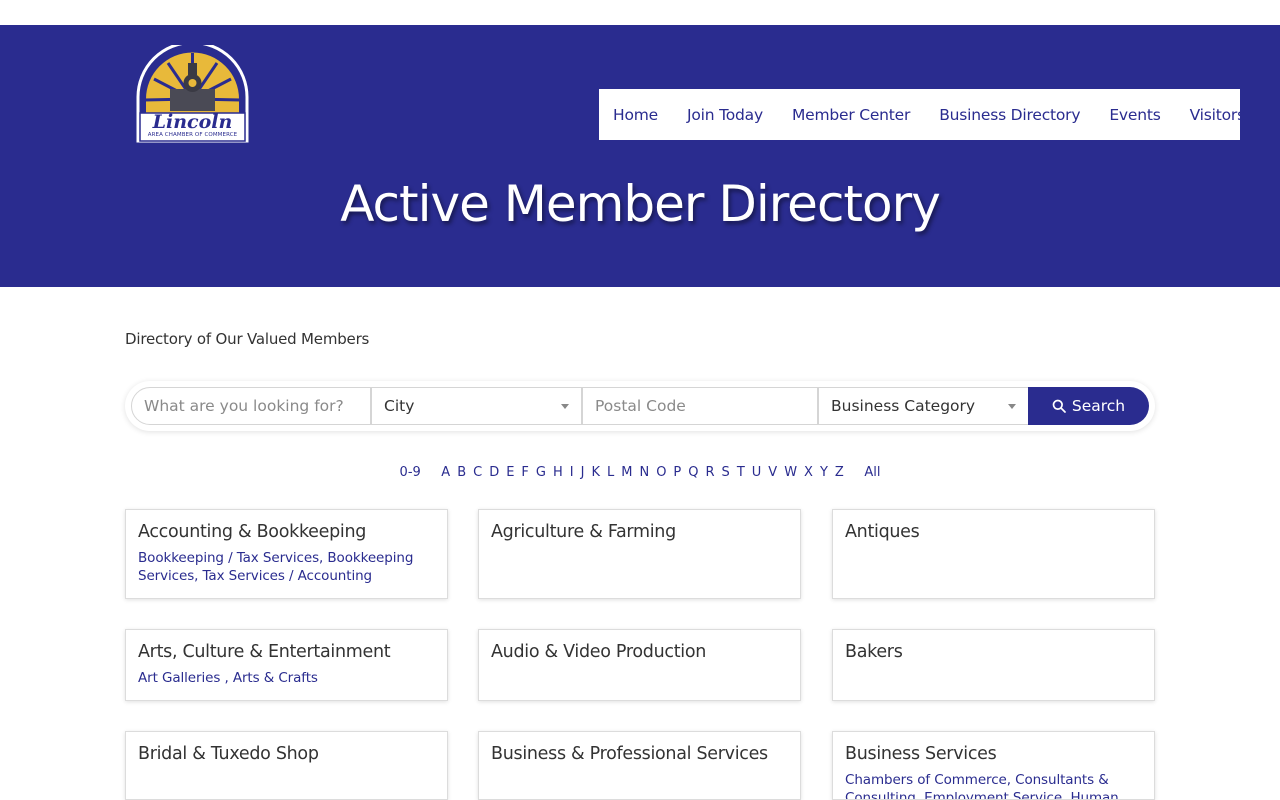 The height and width of the screenshot is (800, 1280). What do you see at coordinates (726, 472) in the screenshot?
I see `alpha-link-s: S` at bounding box center [726, 472].